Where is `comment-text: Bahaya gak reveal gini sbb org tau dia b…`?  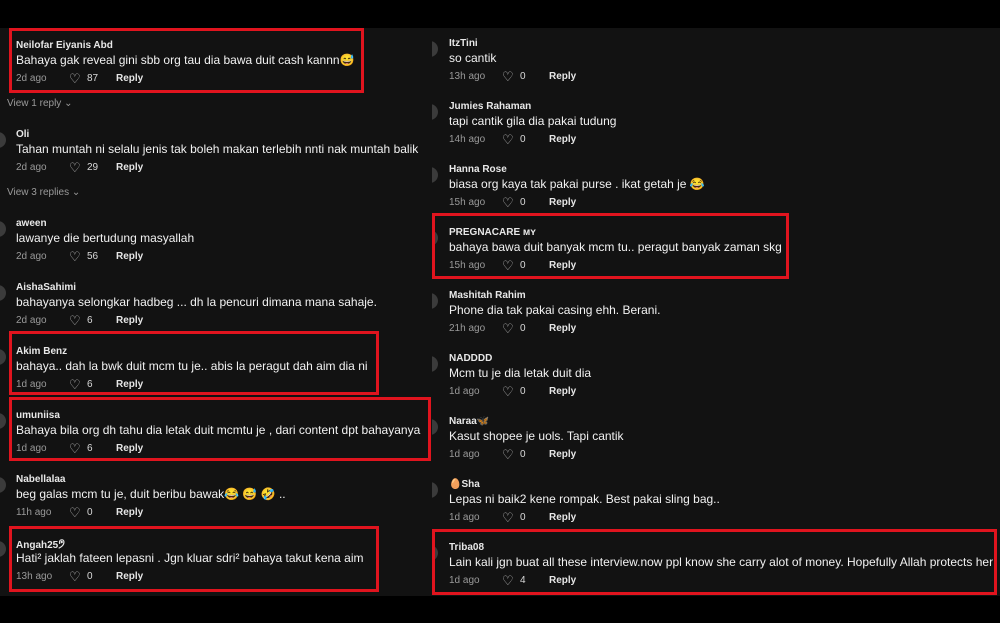
comment-text: Bahaya gak reveal gini sbb org tau dia b… is located at coordinates (185, 60).